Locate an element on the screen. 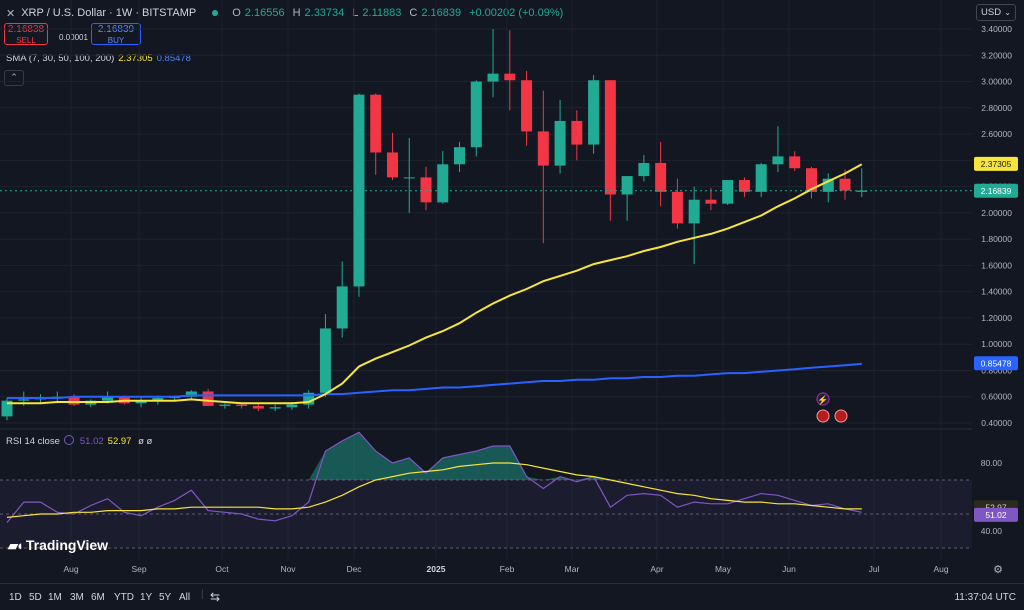 The height and width of the screenshot is (610, 1024). rsi-legend-title: RSI 14 close is located at coordinates (33, 441).